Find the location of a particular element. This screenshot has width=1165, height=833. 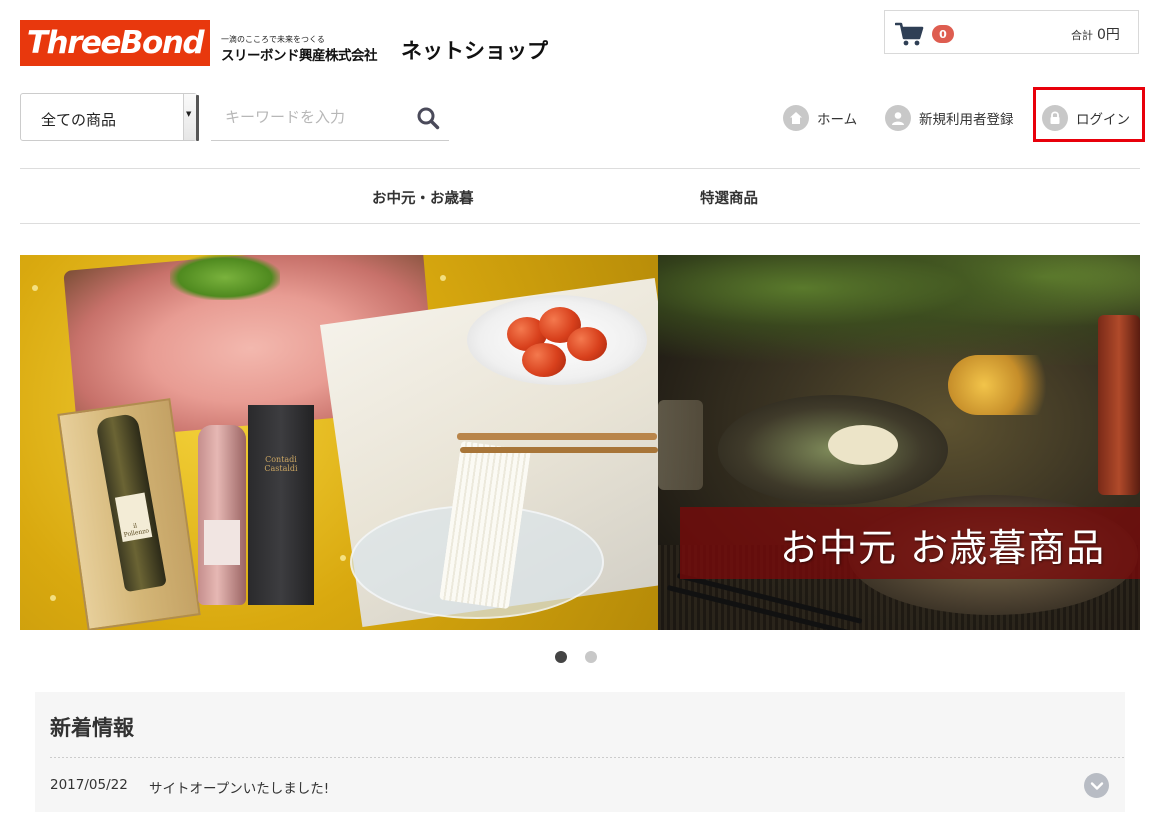

greenery is located at coordinates (899, 310).